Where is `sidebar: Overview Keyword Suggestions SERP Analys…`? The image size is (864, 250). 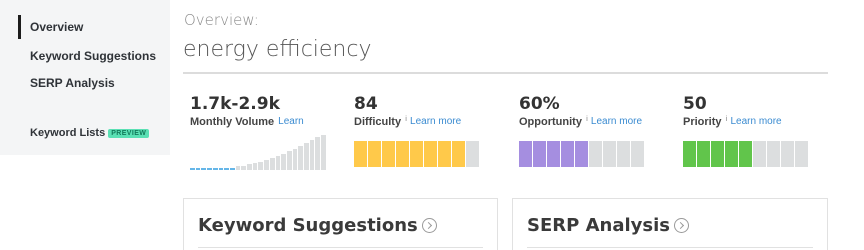 sidebar: Overview Keyword Suggestions SERP Analys… is located at coordinates (85, 77).